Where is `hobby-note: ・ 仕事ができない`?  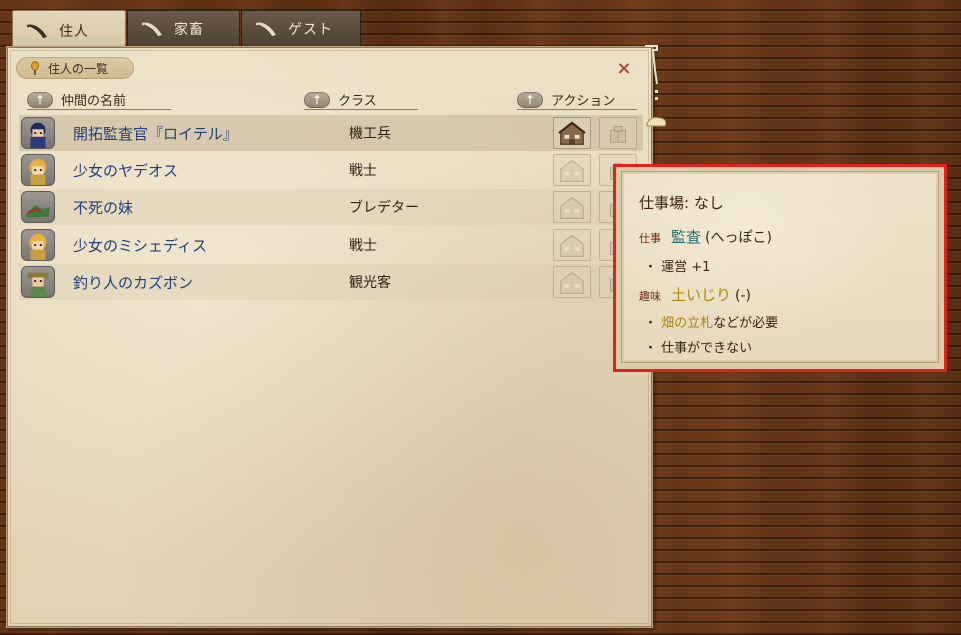 hobby-note: ・ 仕事ができない is located at coordinates (698, 348).